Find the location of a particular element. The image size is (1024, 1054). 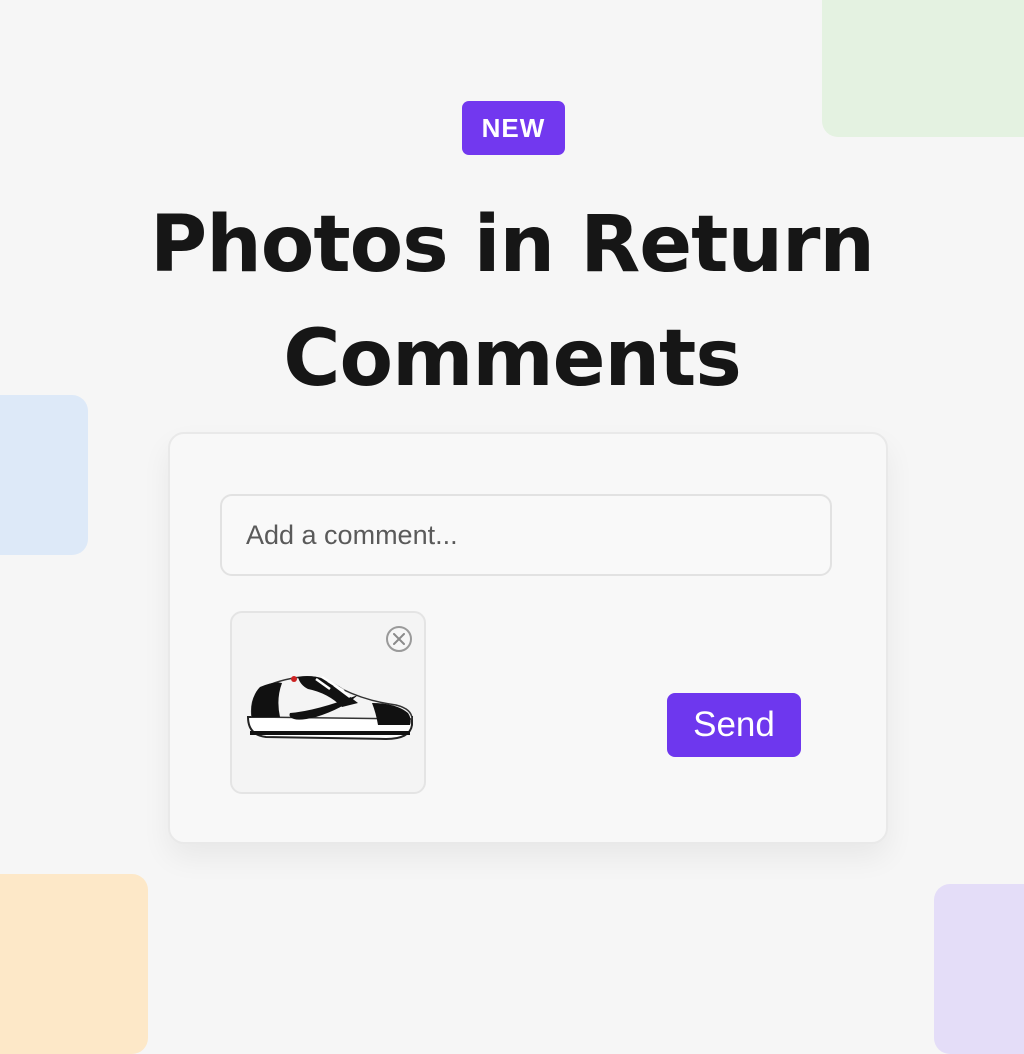

decorative-blue-tile is located at coordinates (44, 475).